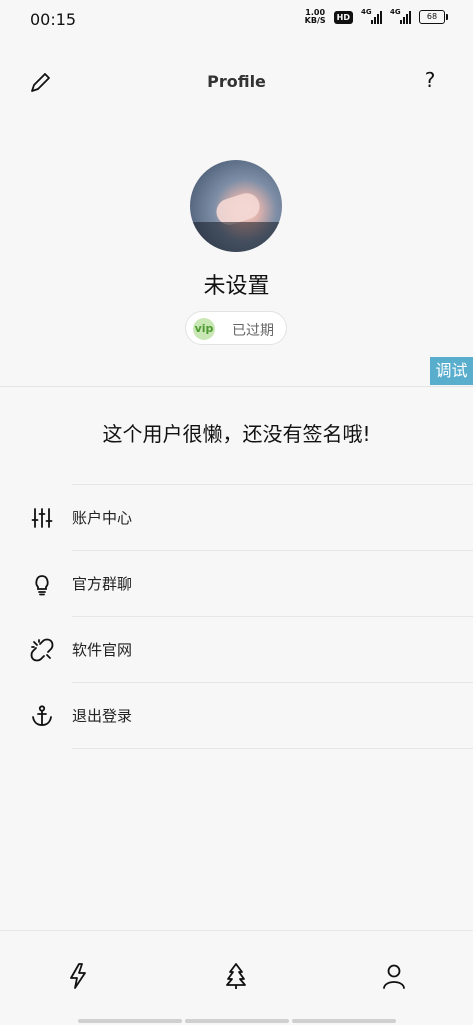  Describe the element at coordinates (253, 331) in the screenshot. I see `vip-status: 已过期` at that location.